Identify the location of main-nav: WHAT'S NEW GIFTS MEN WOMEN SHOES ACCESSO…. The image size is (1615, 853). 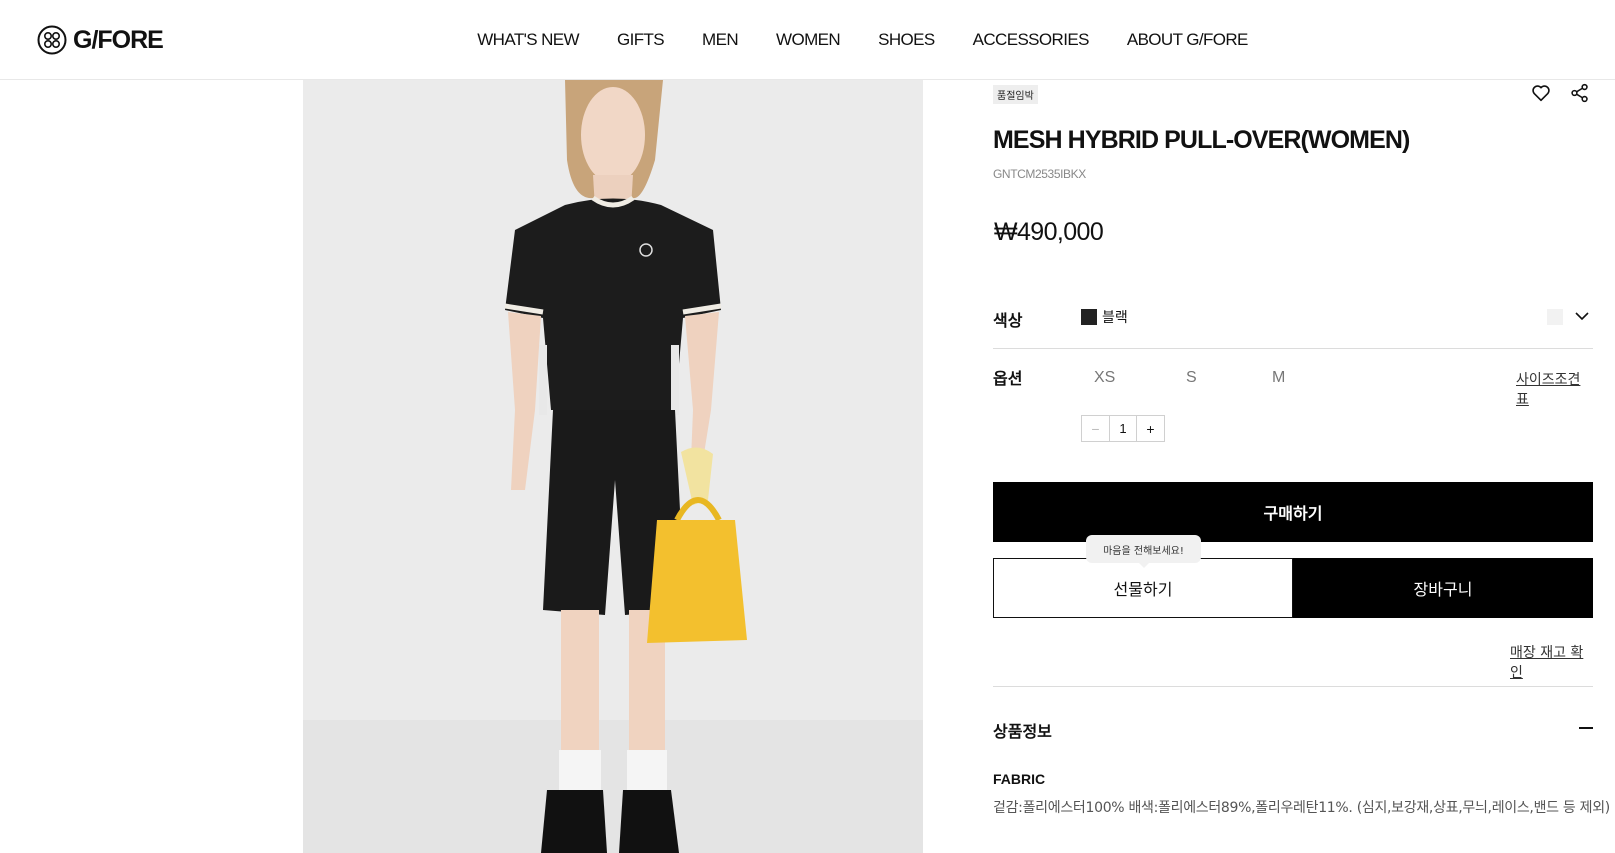
(807, 40).